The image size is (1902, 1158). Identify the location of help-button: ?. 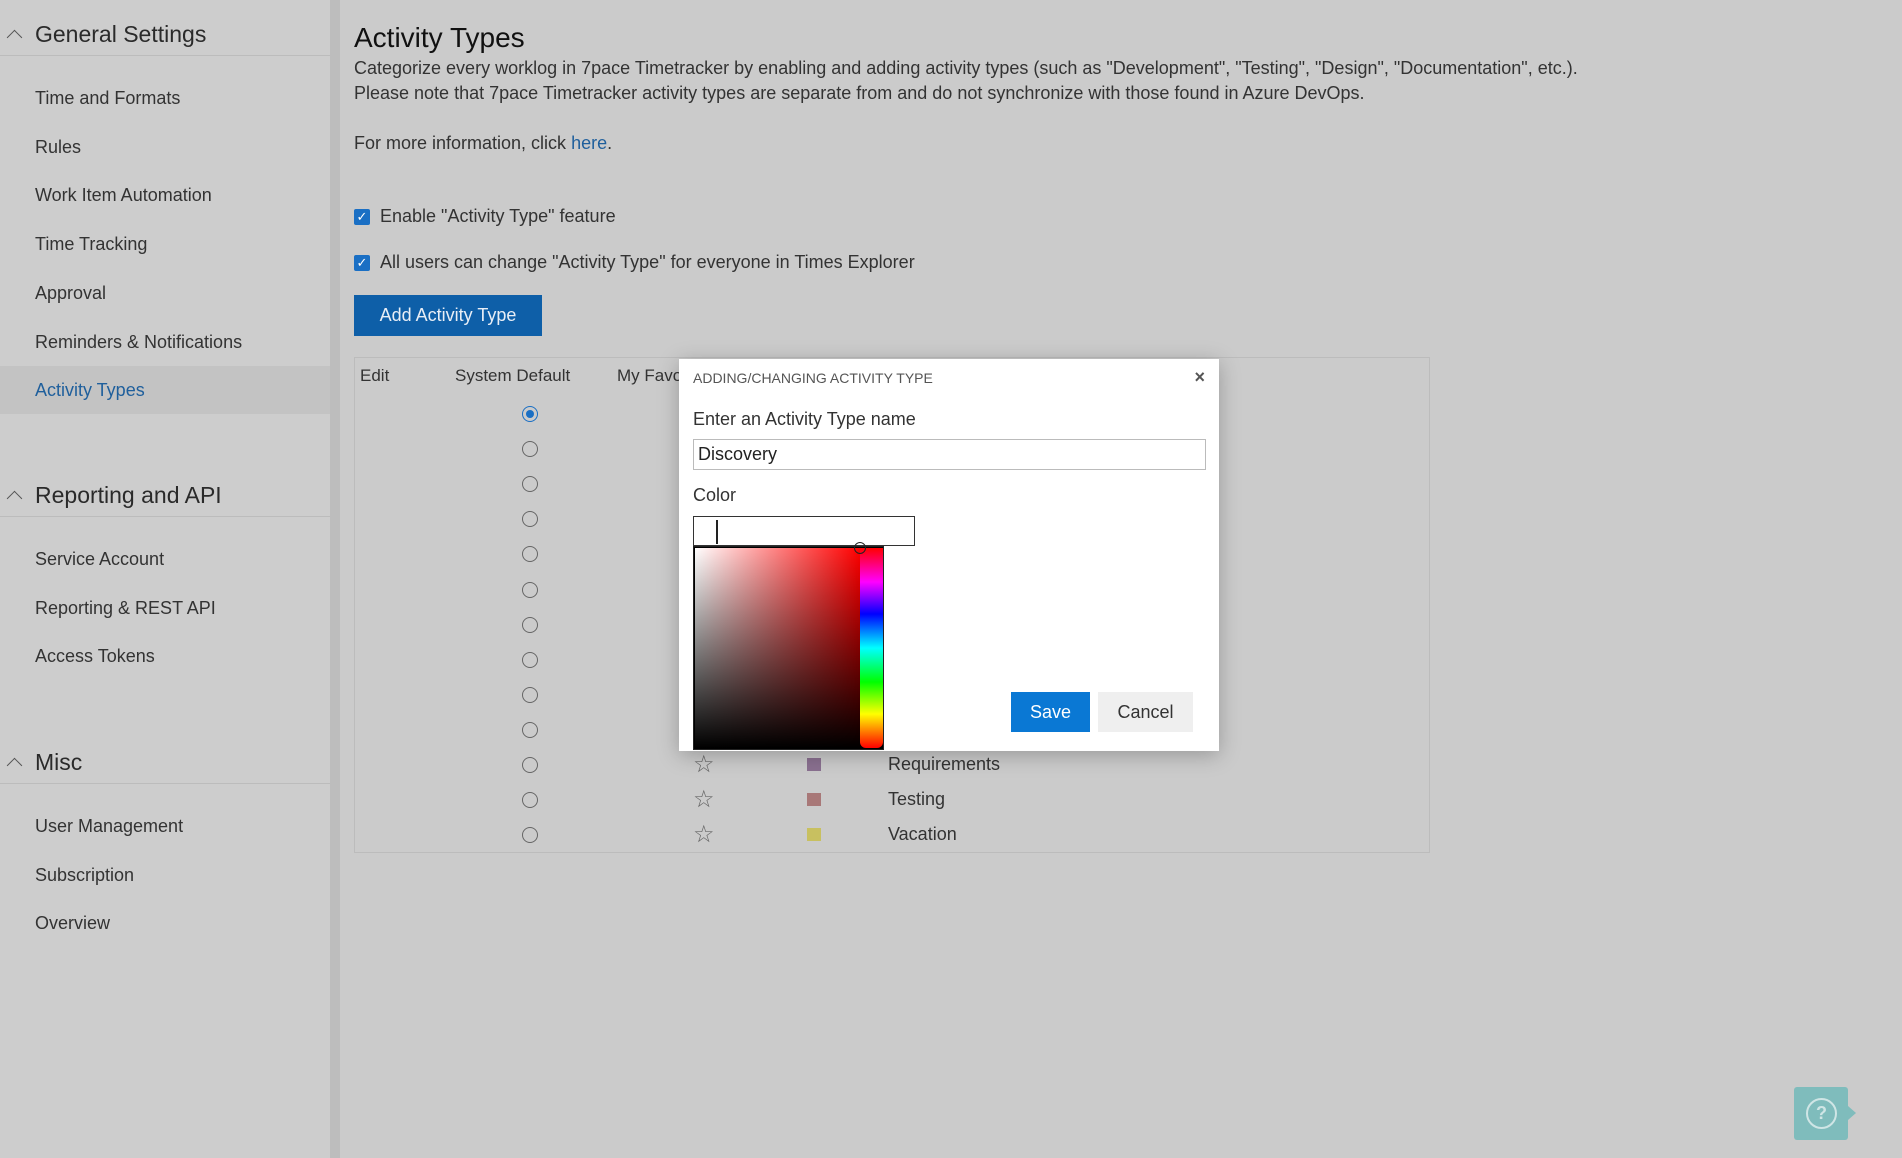
(1825, 1113).